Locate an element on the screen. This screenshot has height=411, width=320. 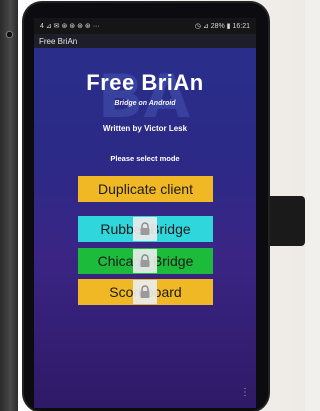
duplicate-client-button: Duplicate client is located at coordinates (145, 189).